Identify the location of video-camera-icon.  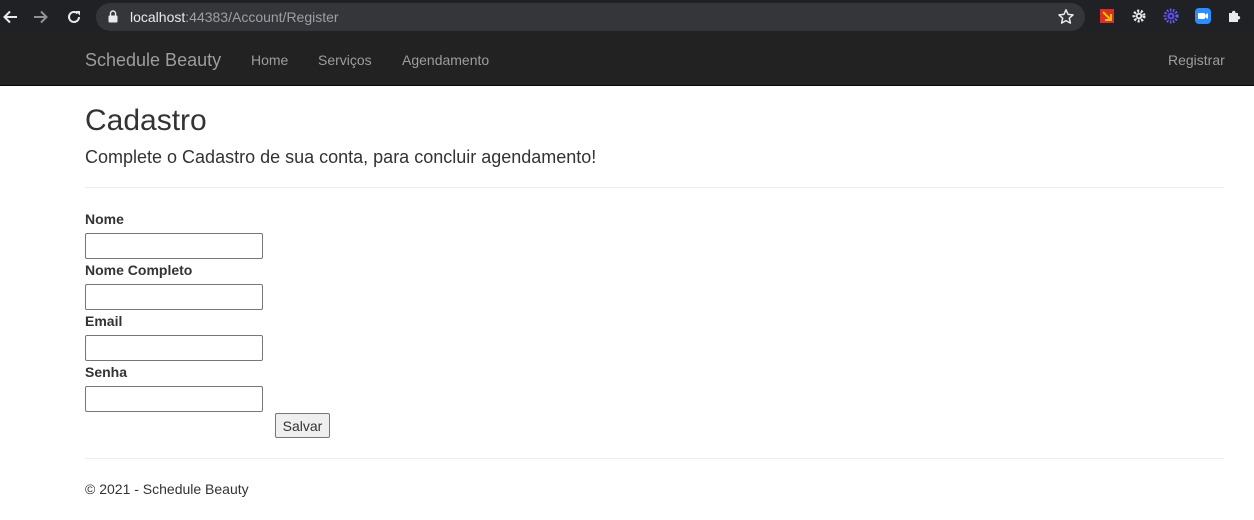
(1203, 16).